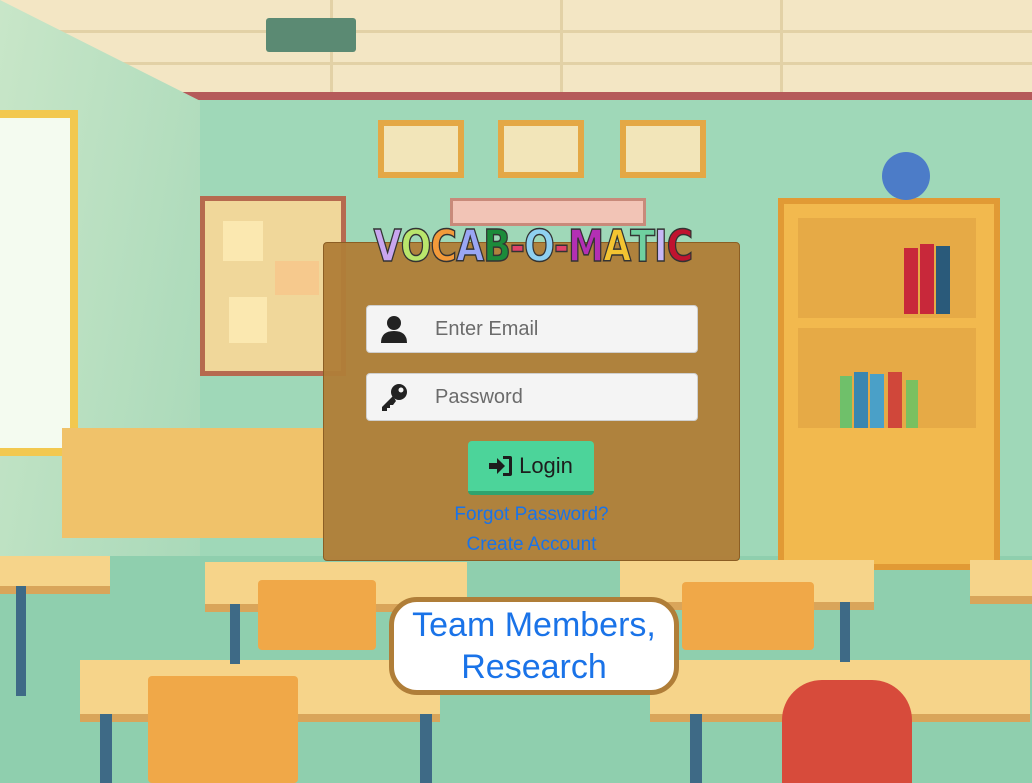 This screenshot has height=783, width=1032. What do you see at coordinates (394, 397) in the screenshot?
I see `key-icon` at bounding box center [394, 397].